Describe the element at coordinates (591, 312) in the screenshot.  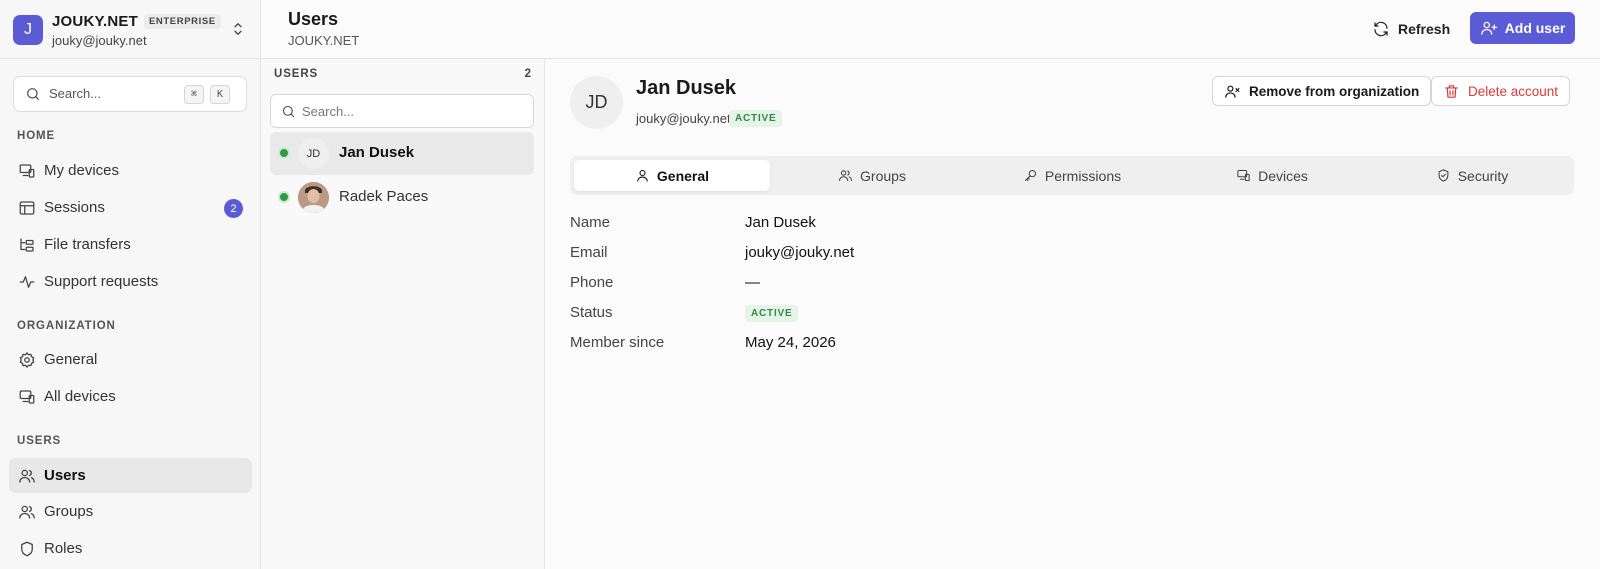
I see `field-label-status: Status` at that location.